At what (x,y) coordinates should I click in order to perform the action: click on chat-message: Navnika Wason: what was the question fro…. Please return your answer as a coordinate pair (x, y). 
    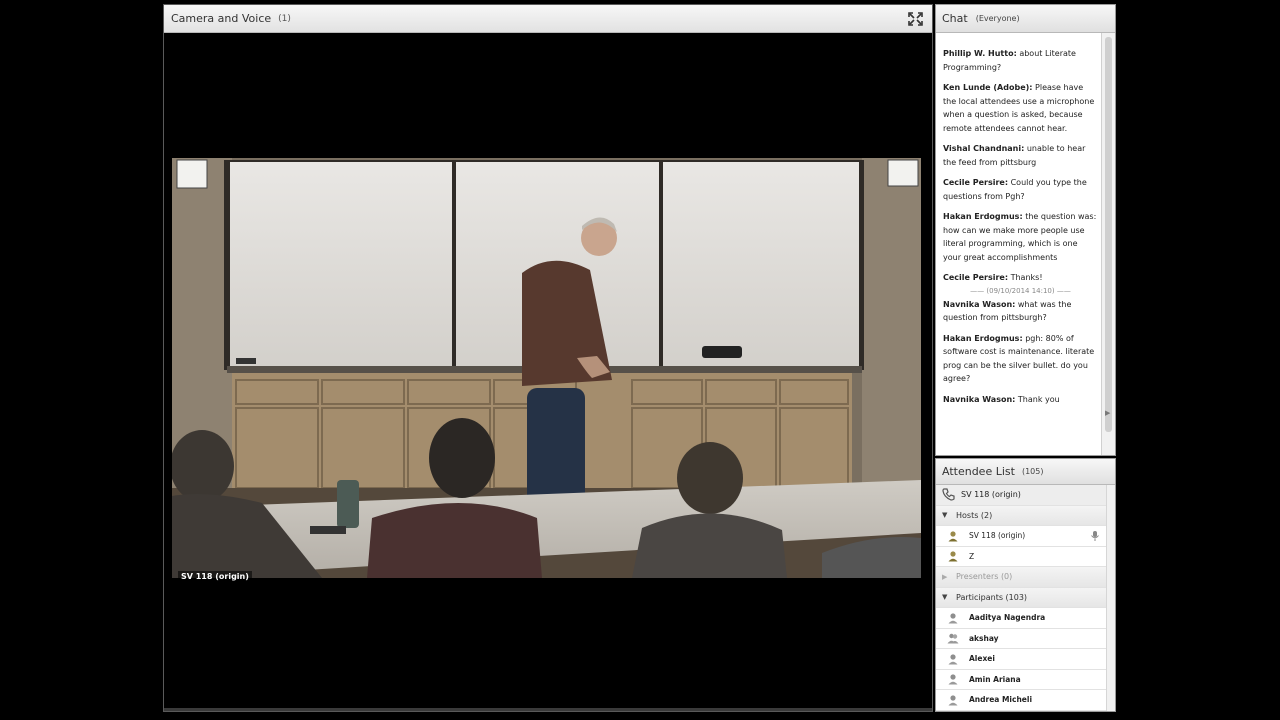
    Looking at the image, I should click on (1020, 311).